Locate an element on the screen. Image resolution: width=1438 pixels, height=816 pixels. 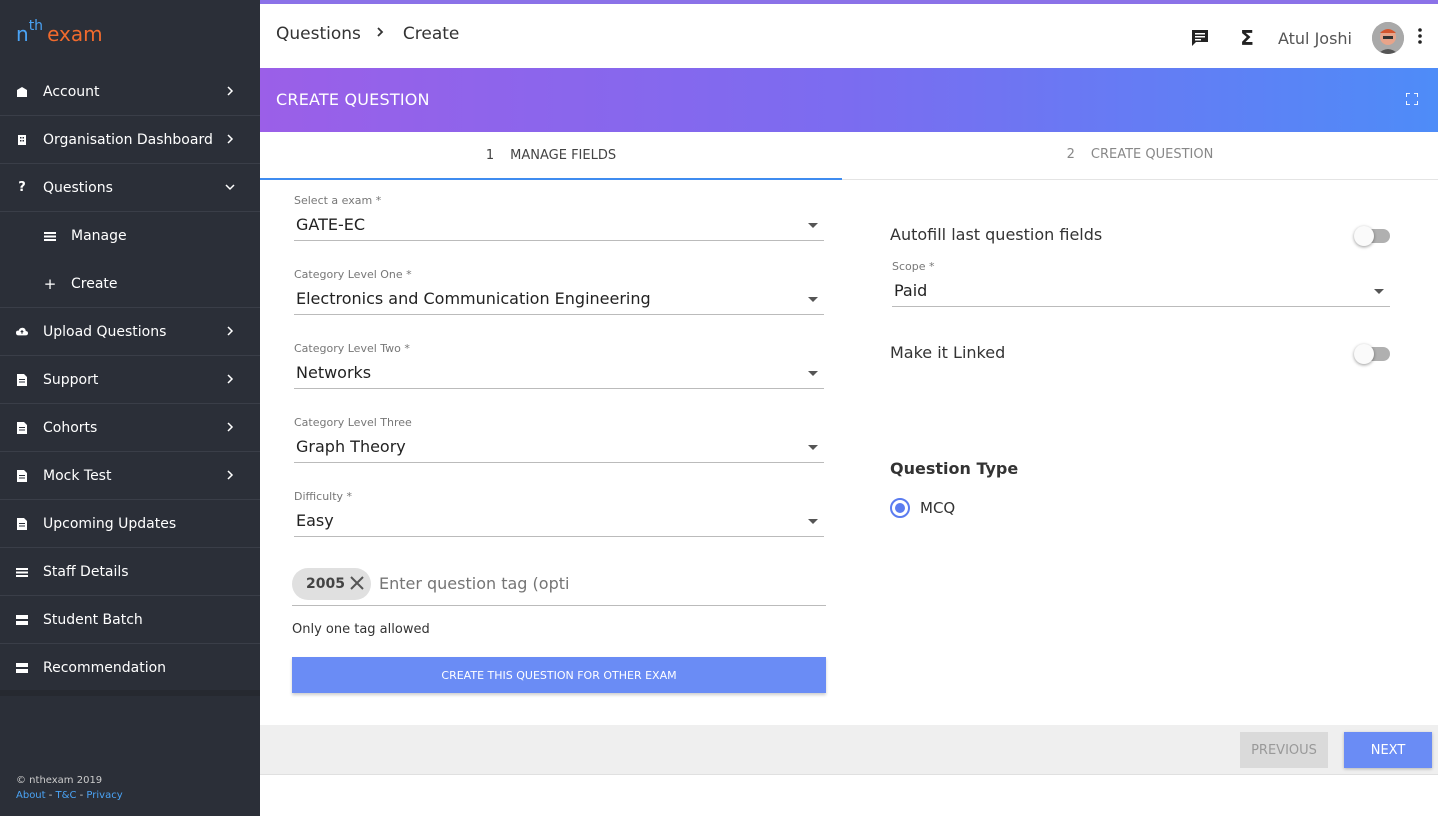
next-button: NEXT is located at coordinates (1388, 750).